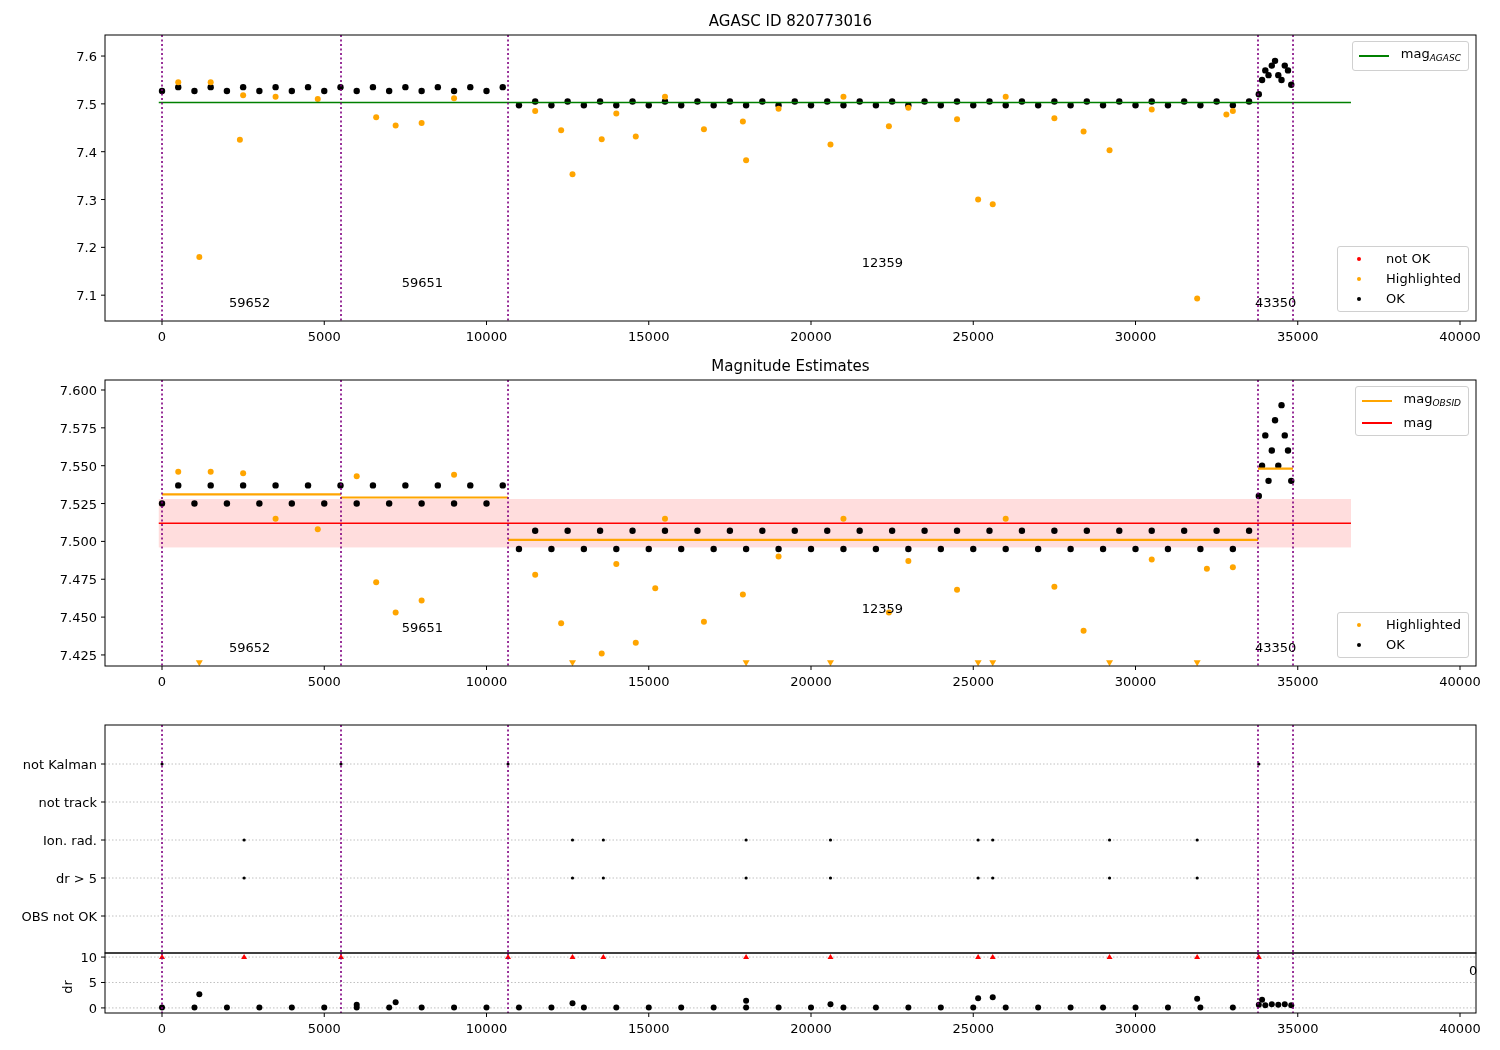  I want to click on tick-label: 7.600, so click(78, 390).